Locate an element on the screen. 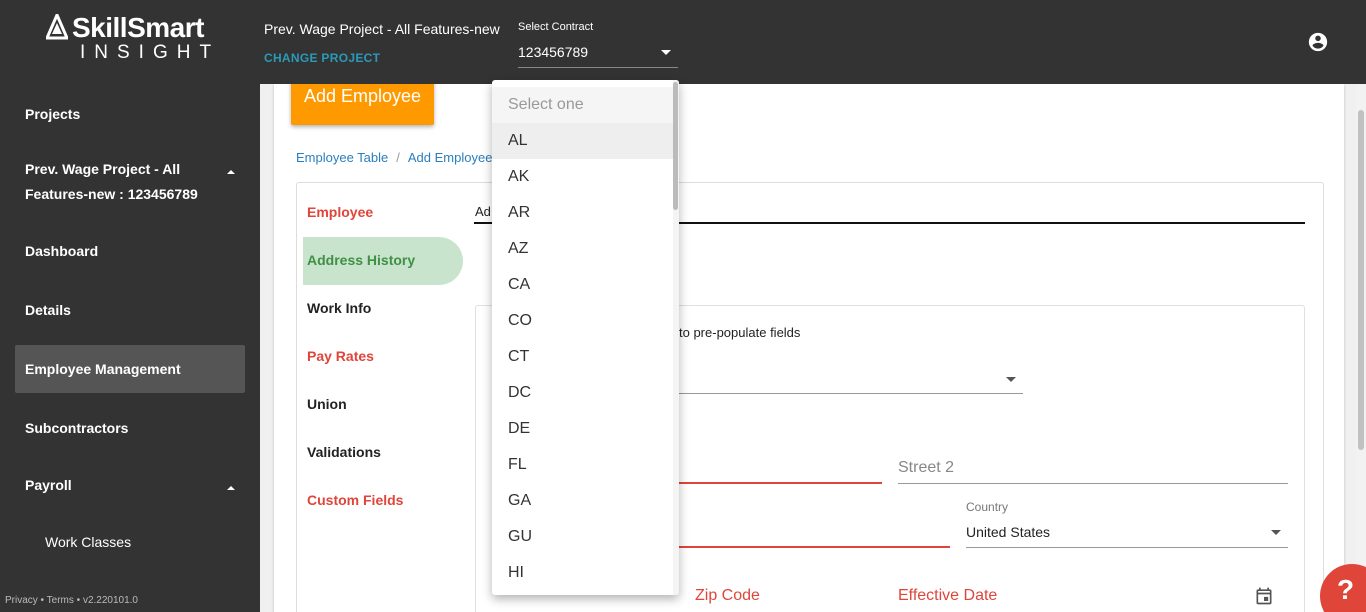 This screenshot has width=1366, height=612. sidebar-item-projects: Projects is located at coordinates (52, 114).